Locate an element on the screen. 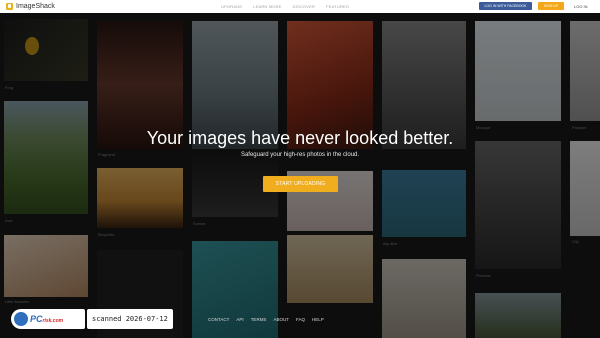 The height and width of the screenshot is (338, 600). nav-link-learn-more: LEARN MORE is located at coordinates (267, 6).